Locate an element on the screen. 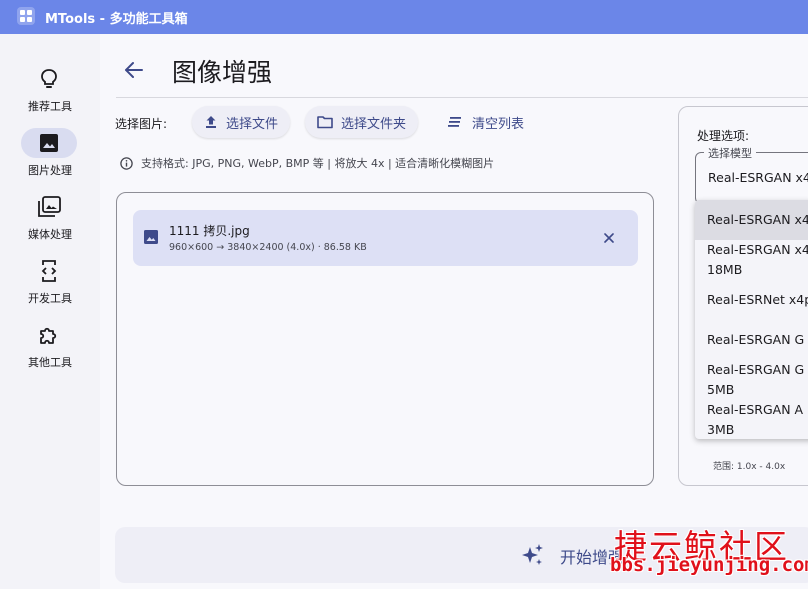  remove-file-button is located at coordinates (609, 238).